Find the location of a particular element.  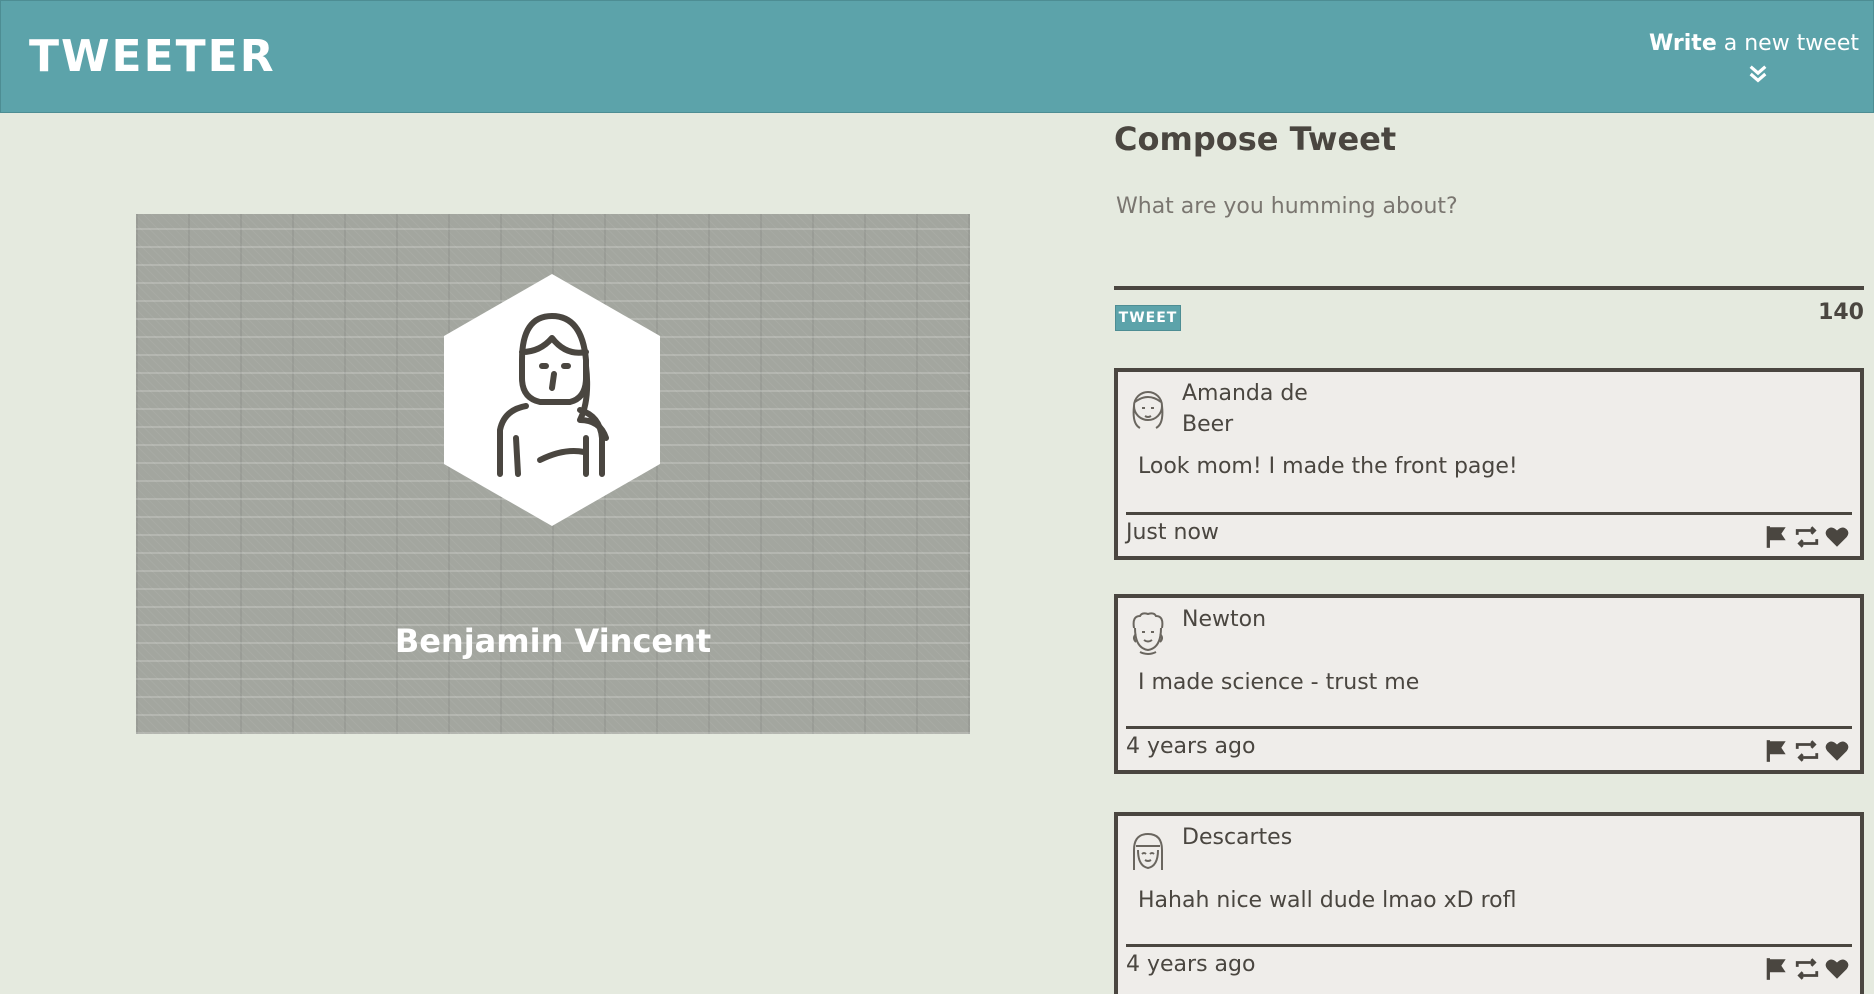

tweet-body: Look mom! I made the front page! is located at coordinates (1328, 466).